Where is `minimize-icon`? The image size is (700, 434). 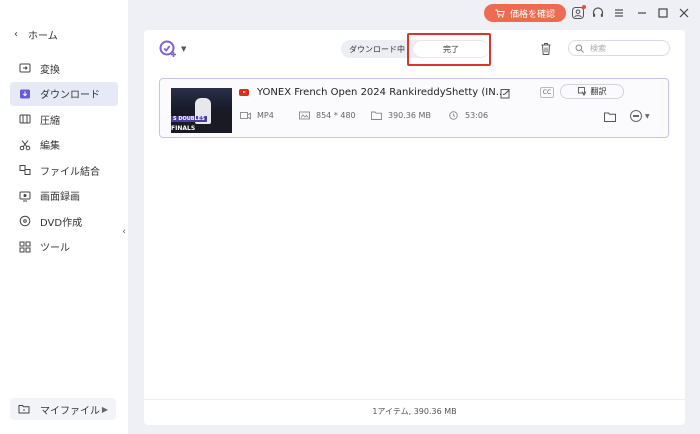 minimize-icon is located at coordinates (642, 13).